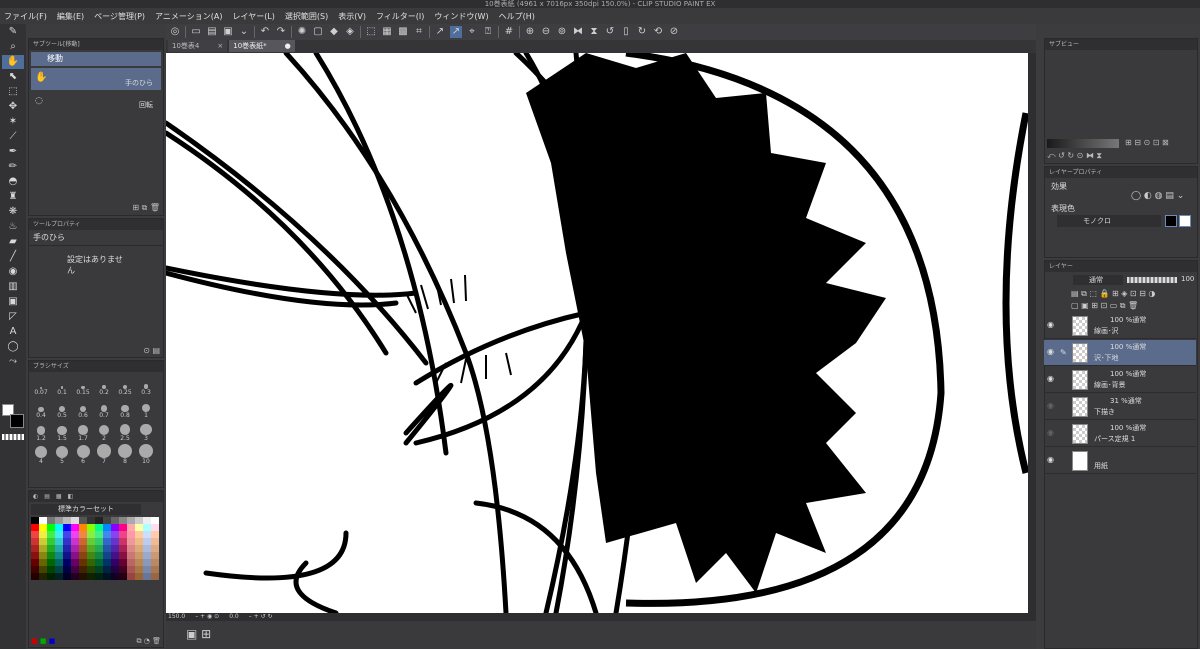  What do you see at coordinates (1120, 407) in the screenshot?
I see `layer-row: ◉ 31 %通常 下描き` at bounding box center [1120, 407].